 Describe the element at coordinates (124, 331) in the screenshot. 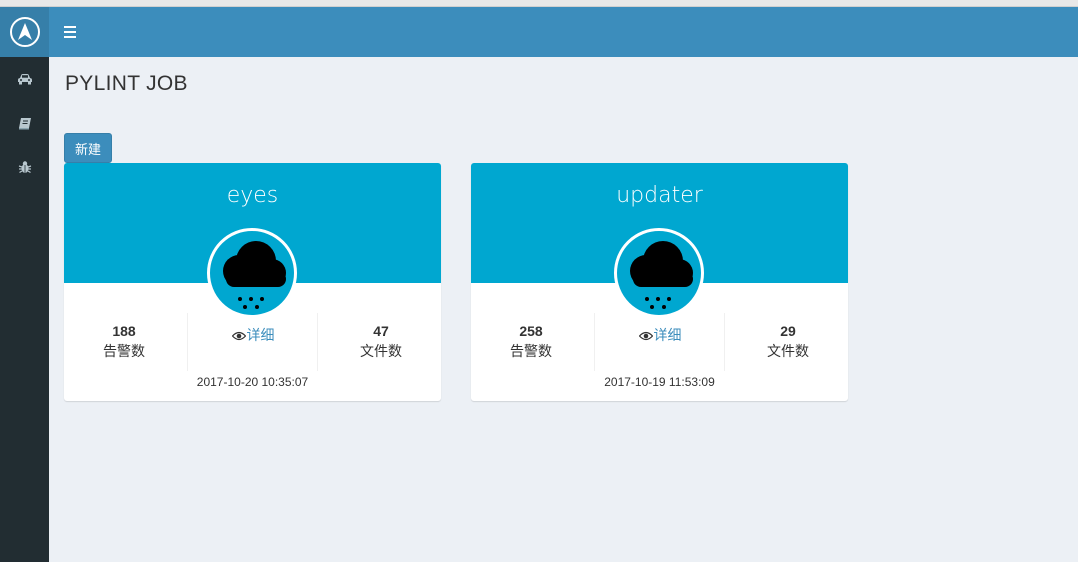

I see `warning-count: 188` at that location.